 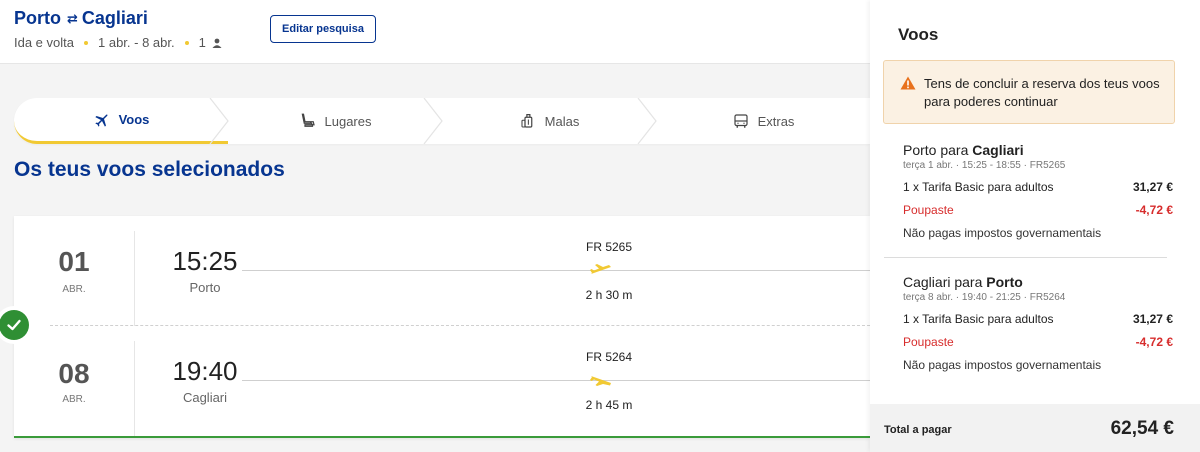 I want to click on round-trip-arrows-icon: ⇄, so click(x=72, y=18).